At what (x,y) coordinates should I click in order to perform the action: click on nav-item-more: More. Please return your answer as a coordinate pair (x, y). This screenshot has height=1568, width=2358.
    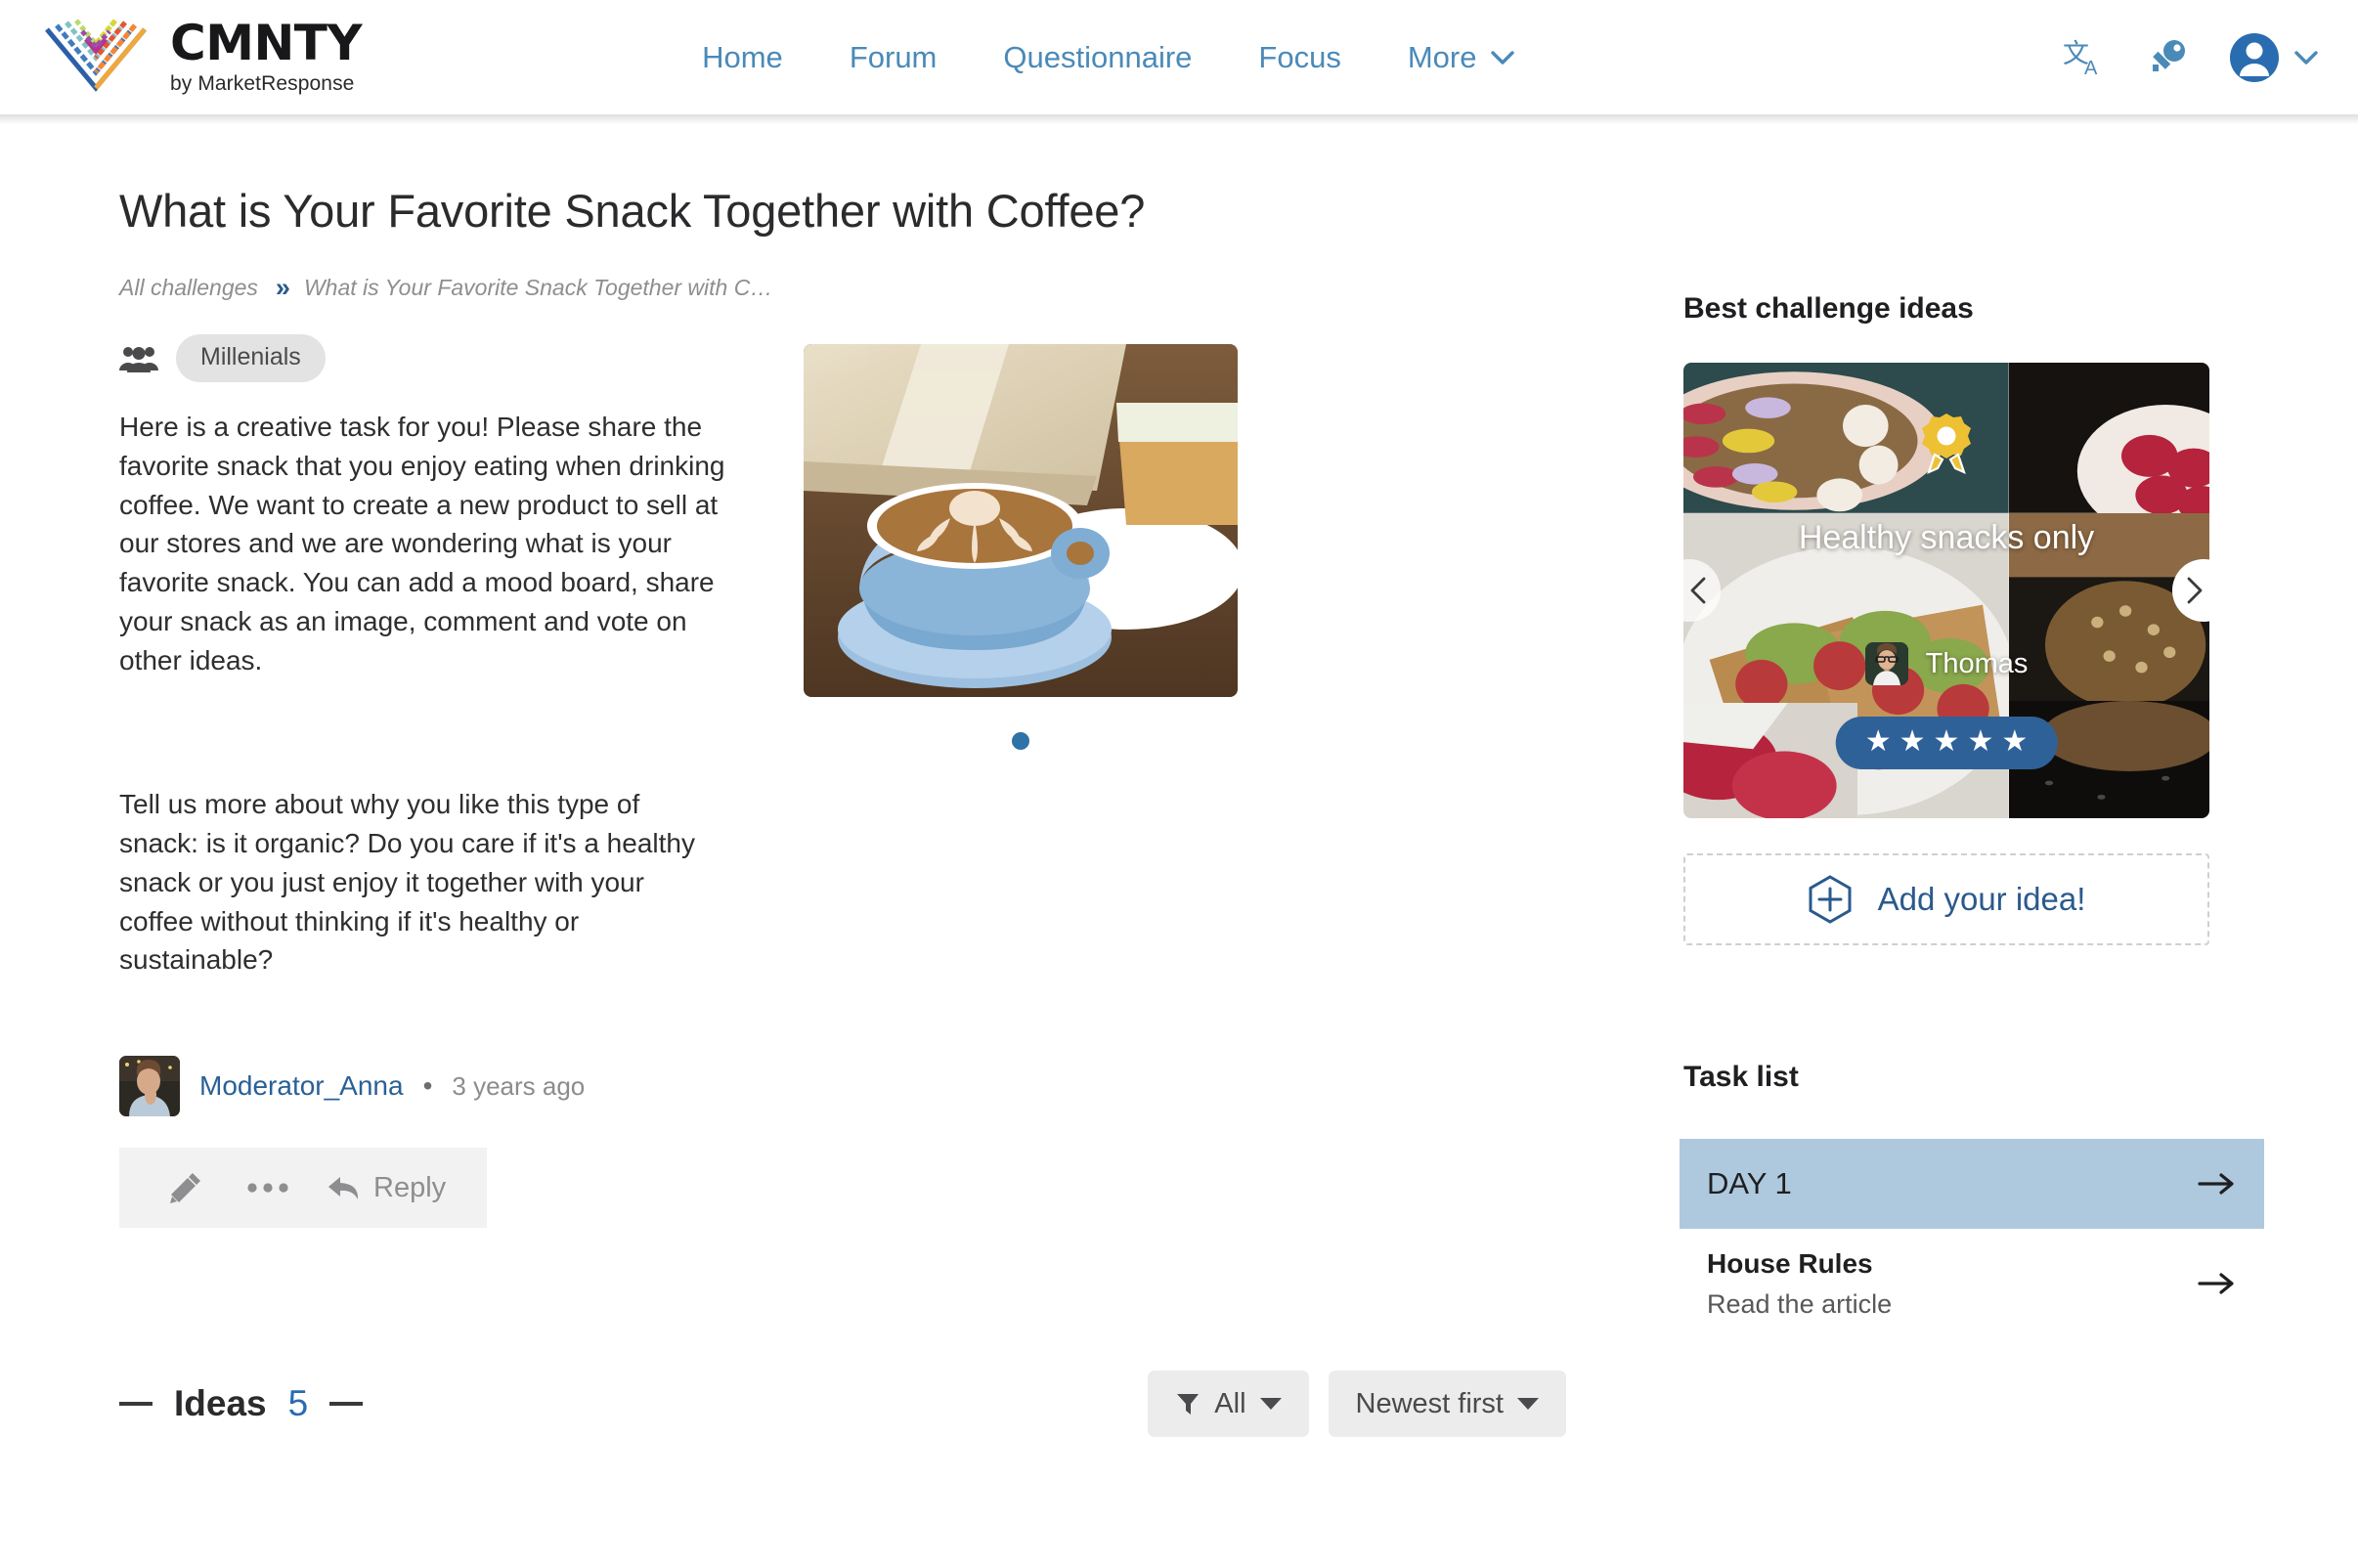
    Looking at the image, I should click on (1462, 57).